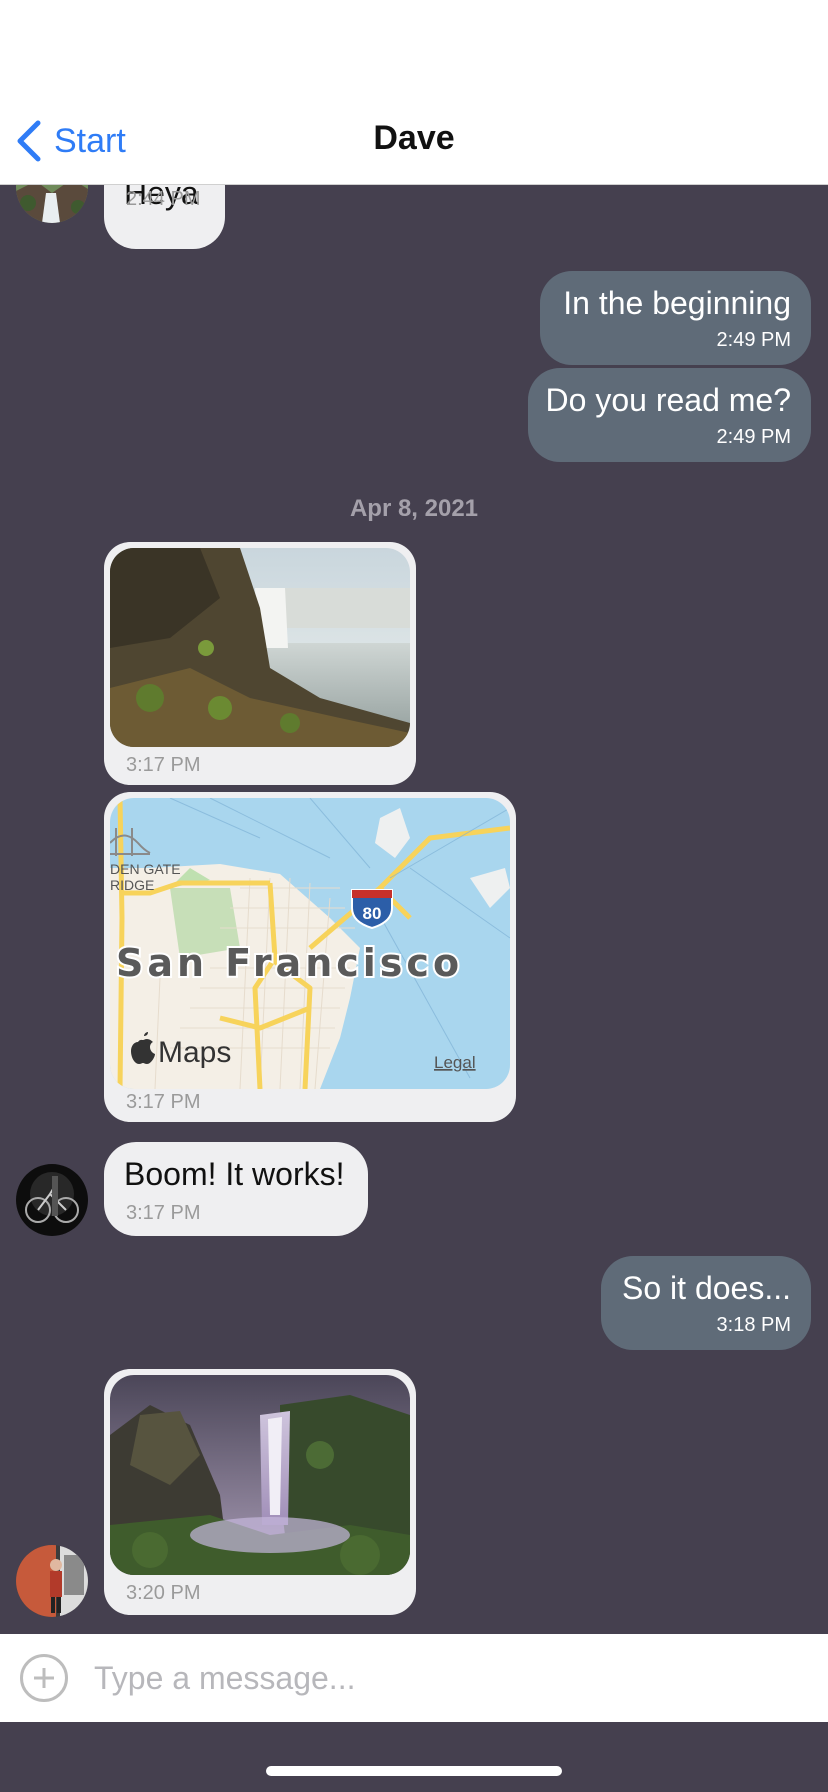  Describe the element at coordinates (260, 647) in the screenshot. I see `photo-waterfall-cliff` at that location.